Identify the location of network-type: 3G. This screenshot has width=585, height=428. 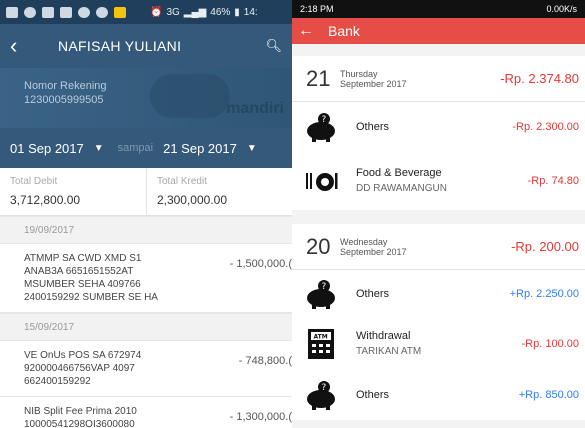
(173, 12).